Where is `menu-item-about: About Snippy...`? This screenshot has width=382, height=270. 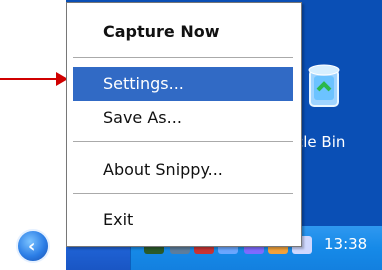 menu-item-about: About Snippy... is located at coordinates (183, 170).